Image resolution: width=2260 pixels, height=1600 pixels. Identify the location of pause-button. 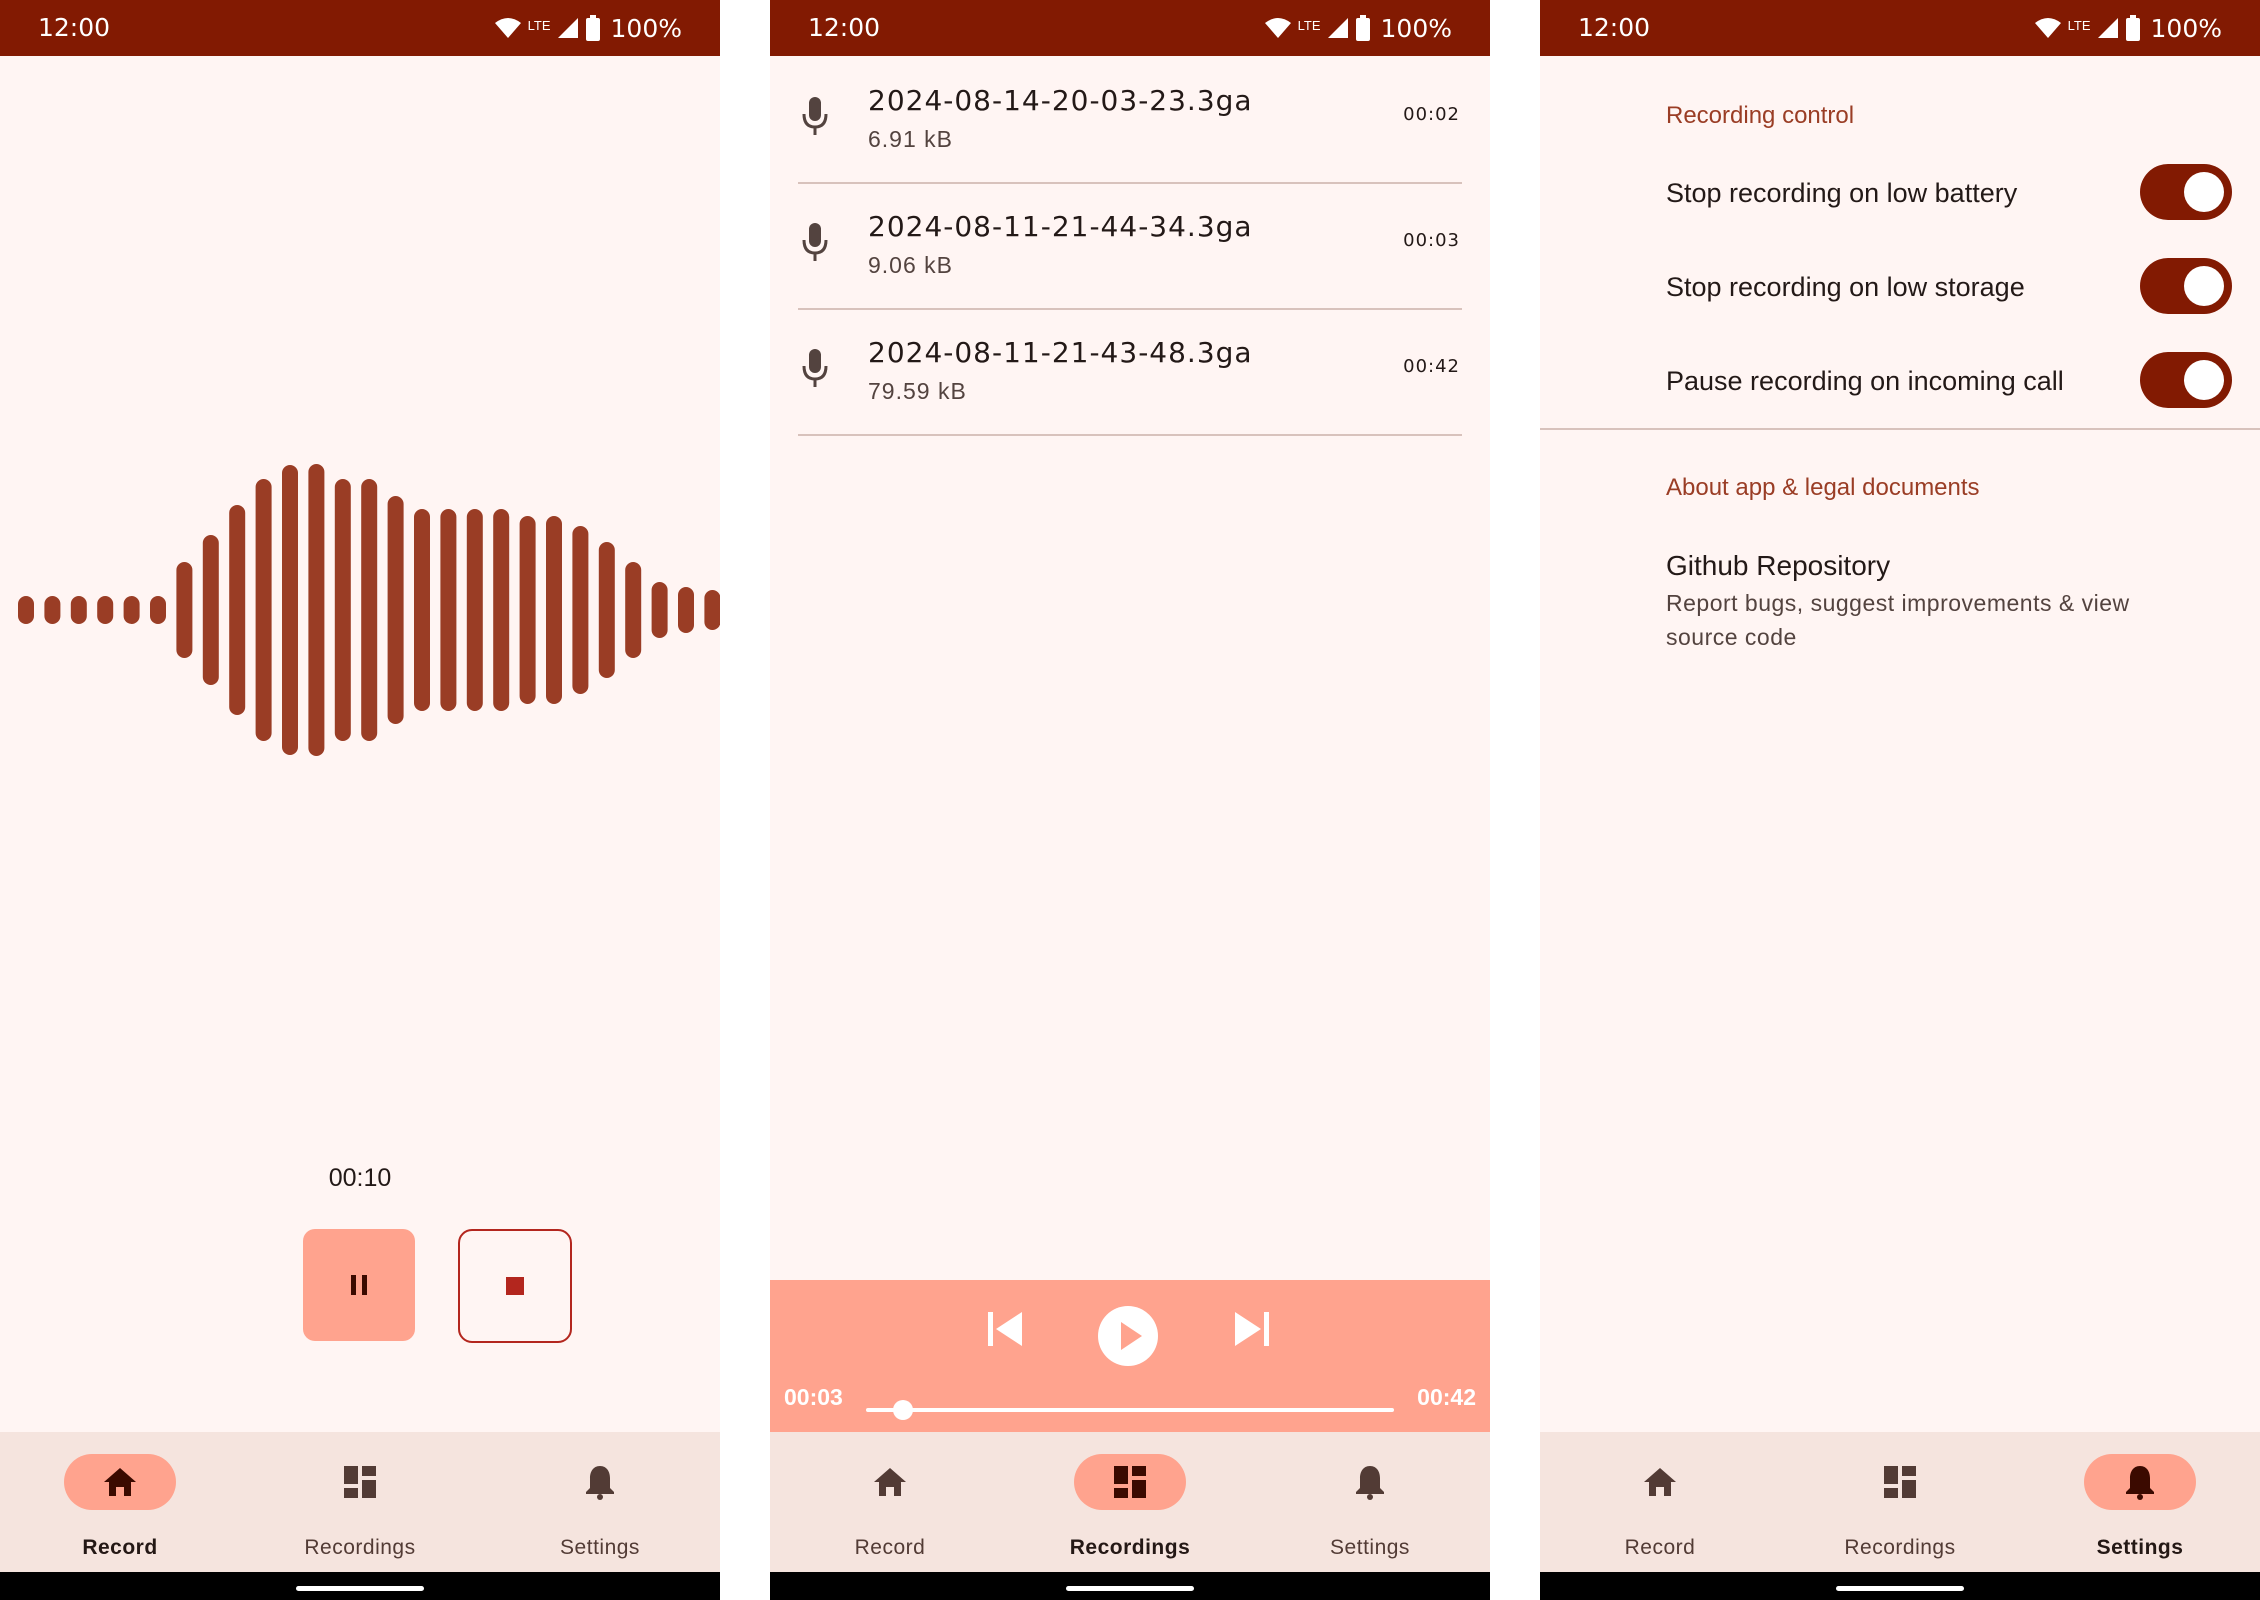
(359, 1285).